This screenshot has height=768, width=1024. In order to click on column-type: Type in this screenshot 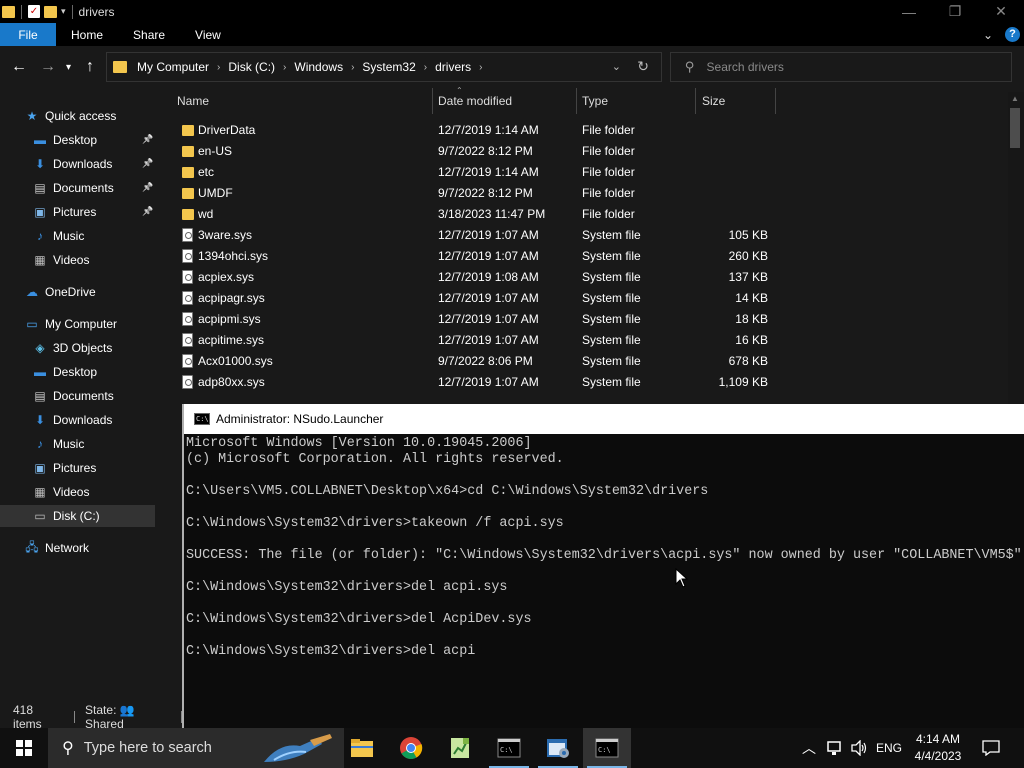, I will do `click(636, 101)`.